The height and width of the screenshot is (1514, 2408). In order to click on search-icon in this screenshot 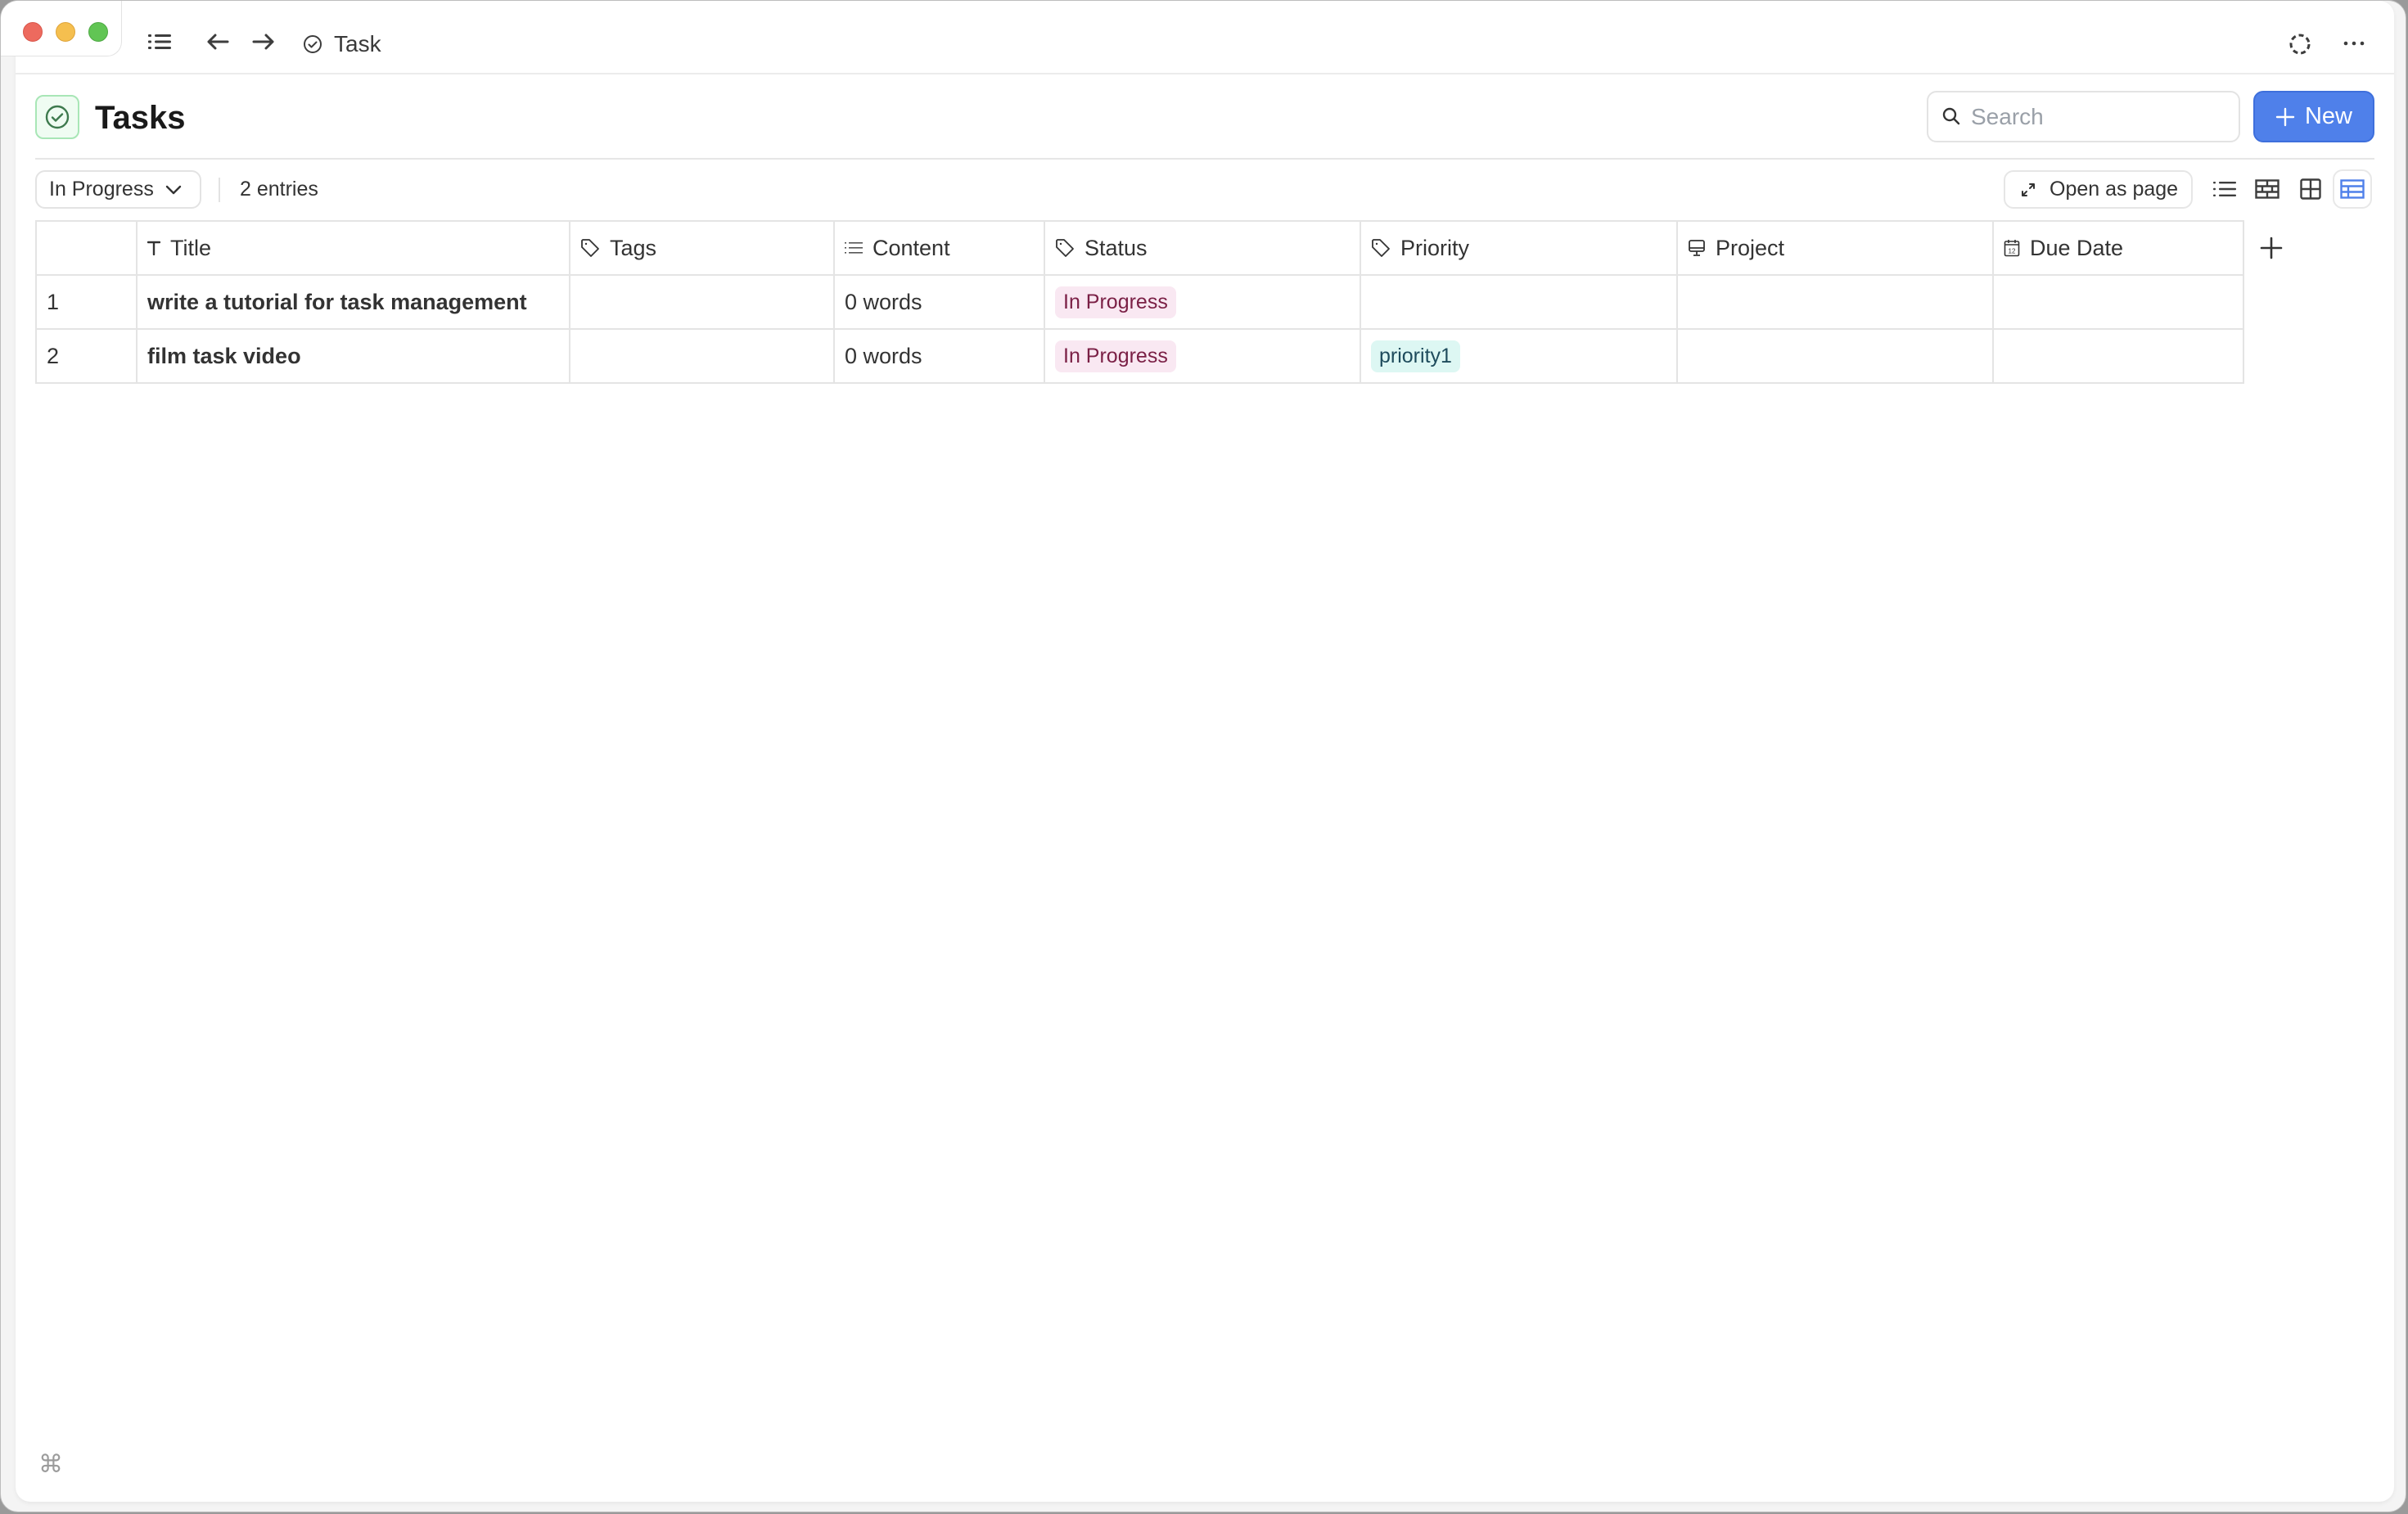, I will do `click(1951, 116)`.